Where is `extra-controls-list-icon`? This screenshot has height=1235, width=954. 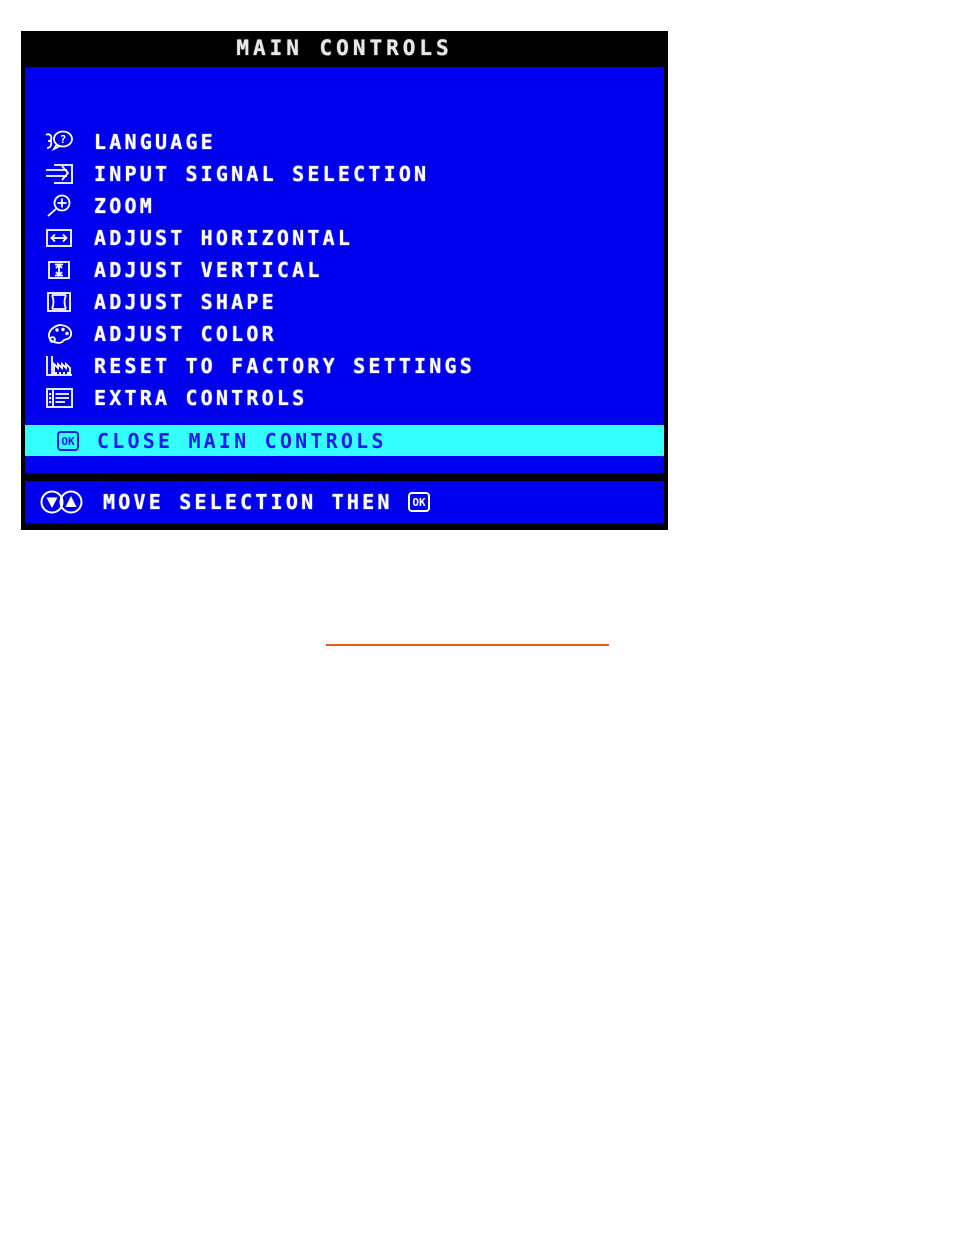 extra-controls-list-icon is located at coordinates (59, 398).